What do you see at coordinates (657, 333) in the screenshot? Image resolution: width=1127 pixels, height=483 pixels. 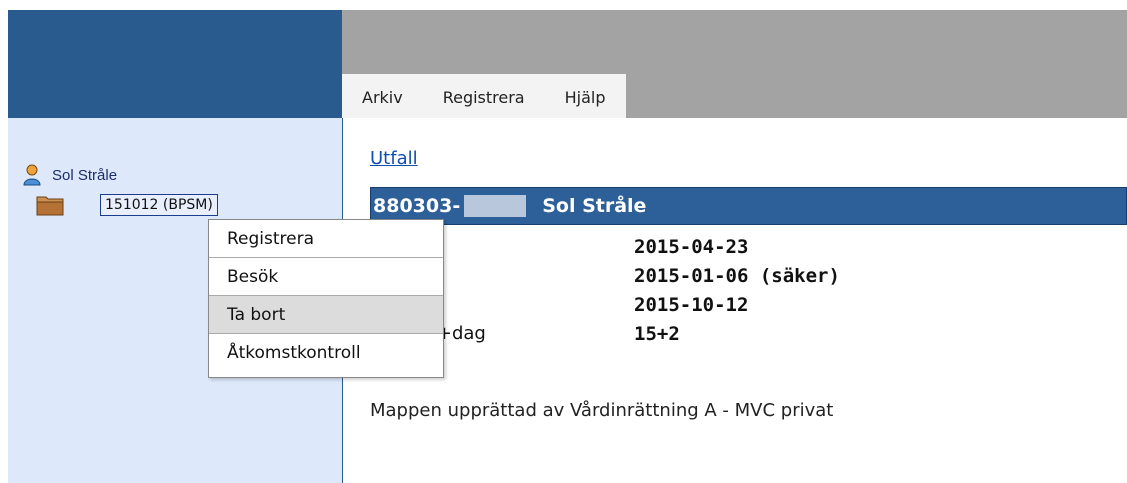 I see `info-value: 15+2` at bounding box center [657, 333].